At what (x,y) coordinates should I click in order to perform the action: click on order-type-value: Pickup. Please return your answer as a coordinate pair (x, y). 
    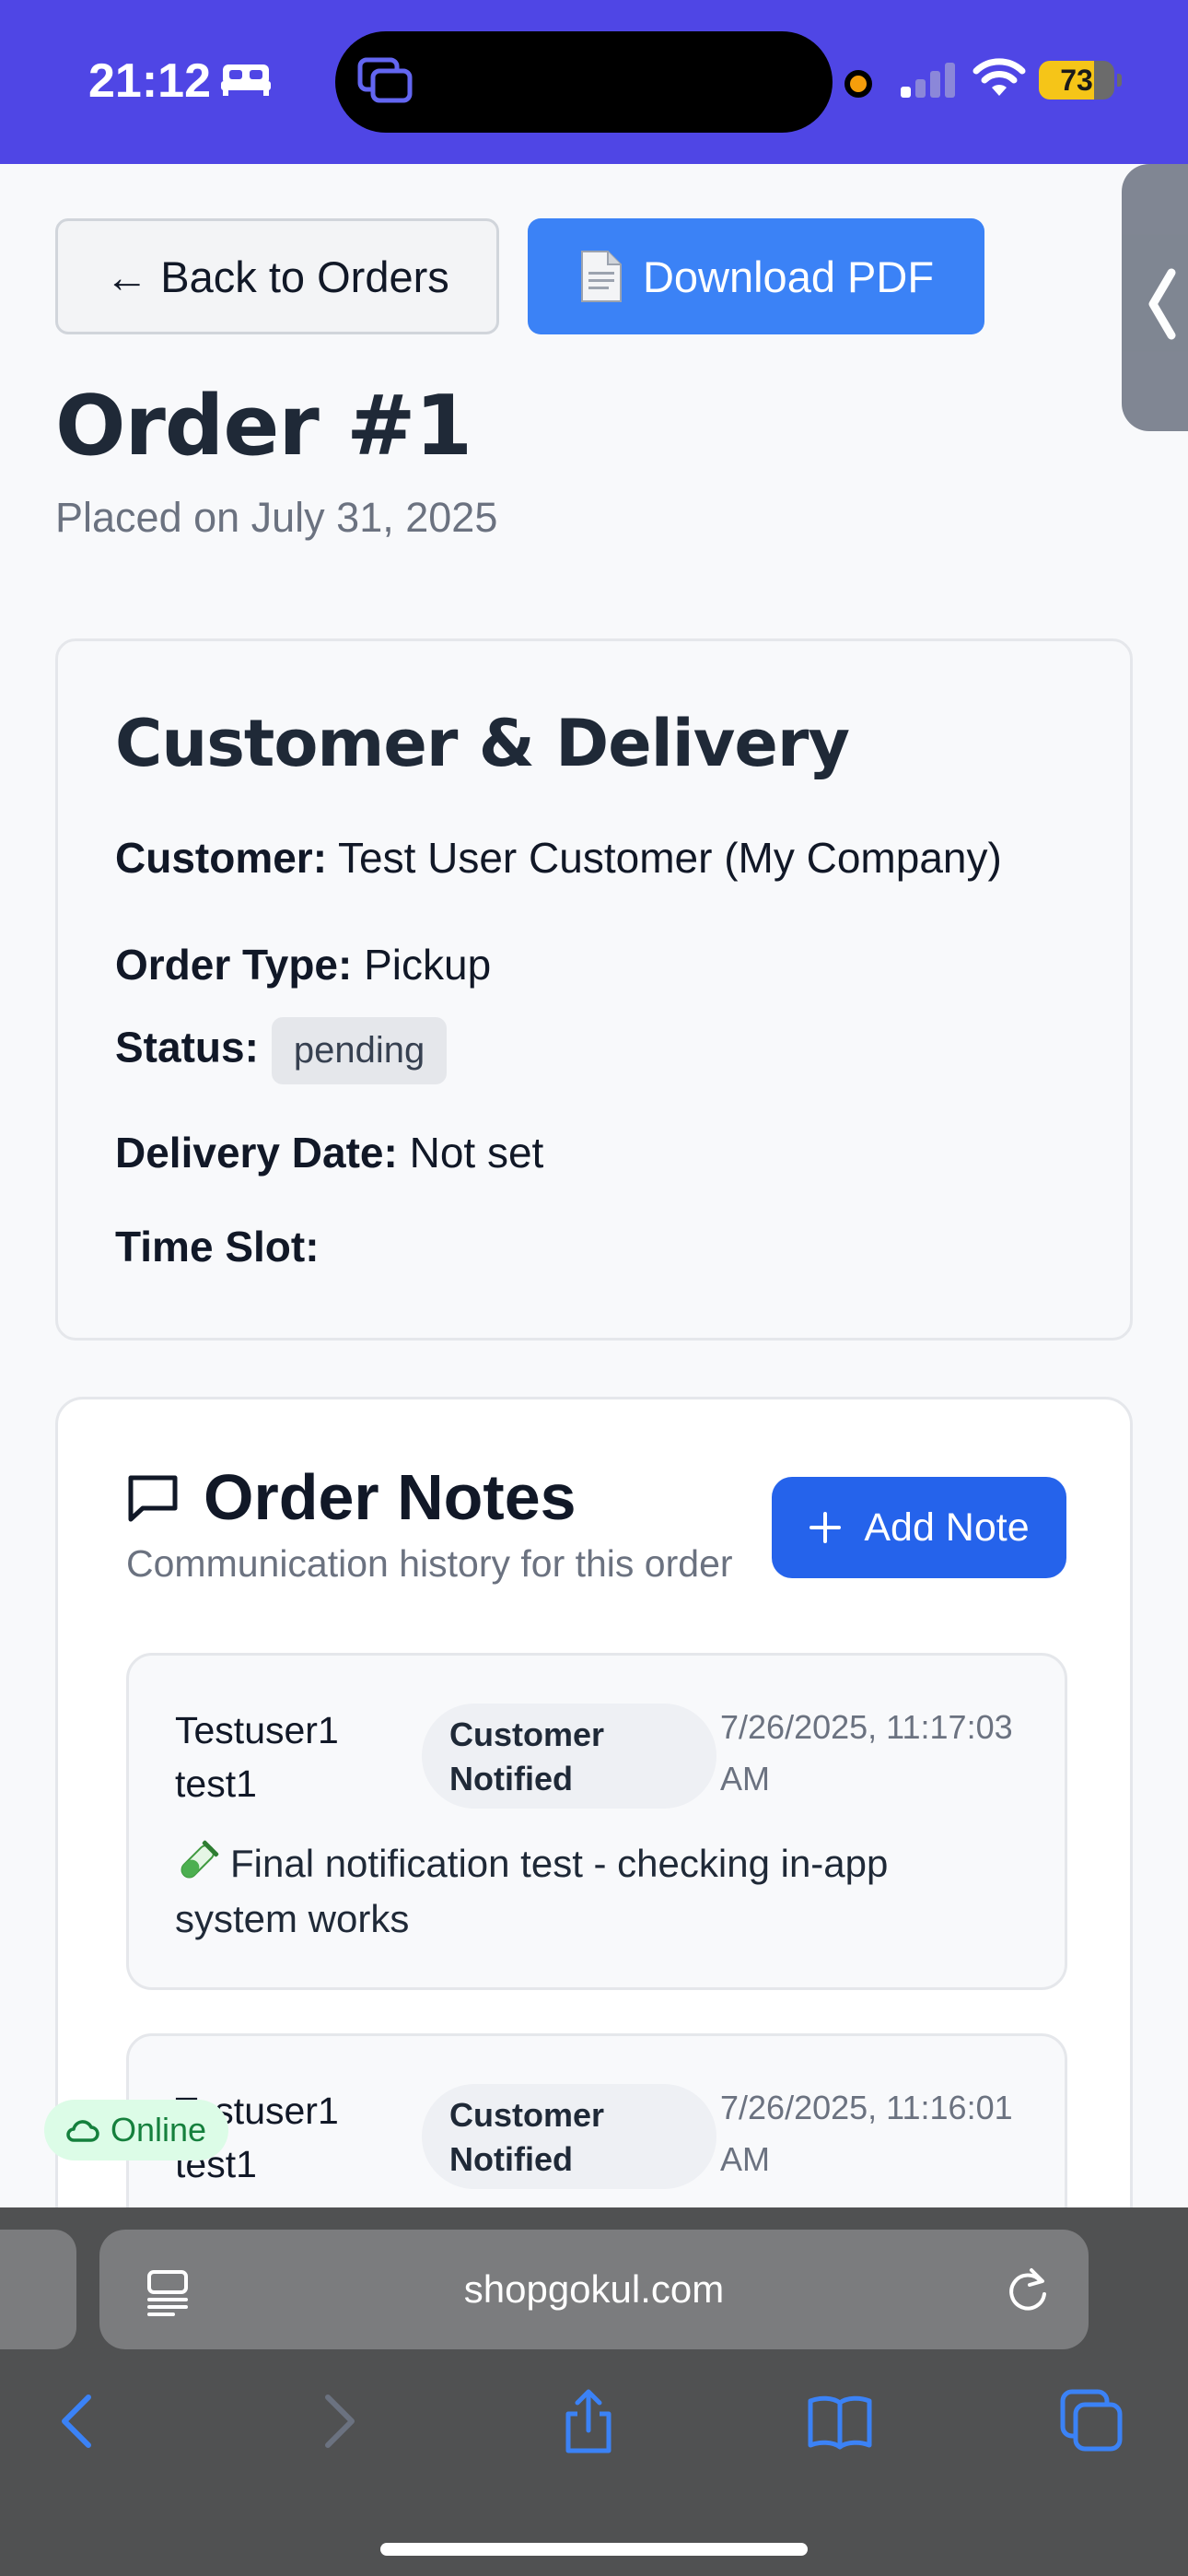
    Looking at the image, I should click on (428, 965).